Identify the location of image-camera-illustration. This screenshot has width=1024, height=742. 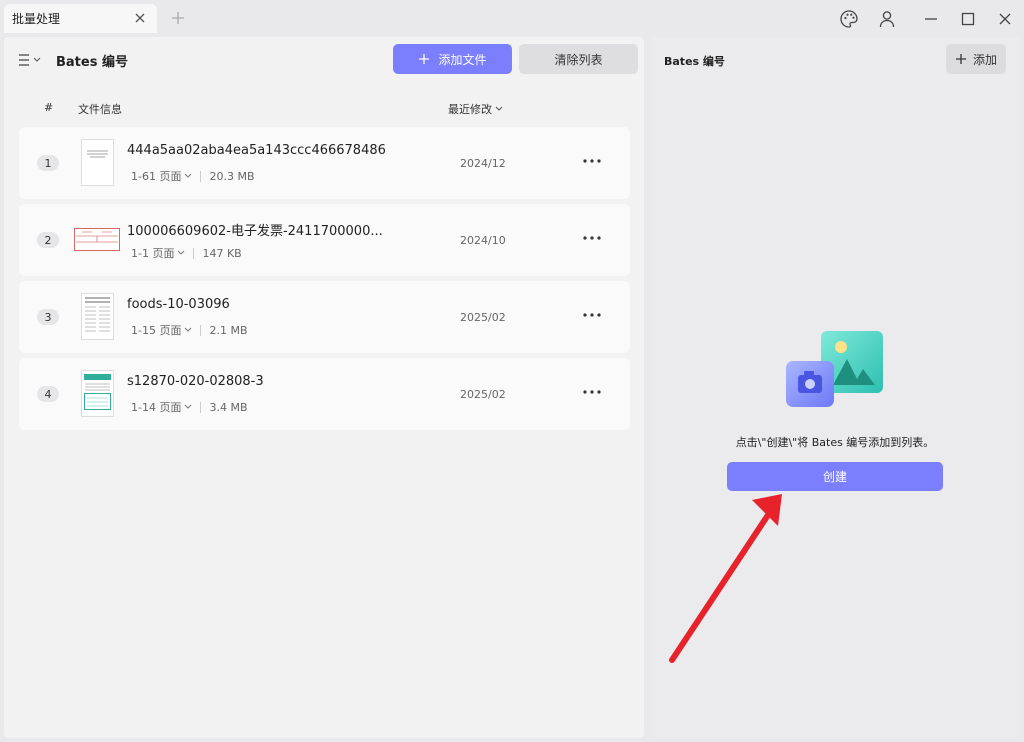
(834, 369).